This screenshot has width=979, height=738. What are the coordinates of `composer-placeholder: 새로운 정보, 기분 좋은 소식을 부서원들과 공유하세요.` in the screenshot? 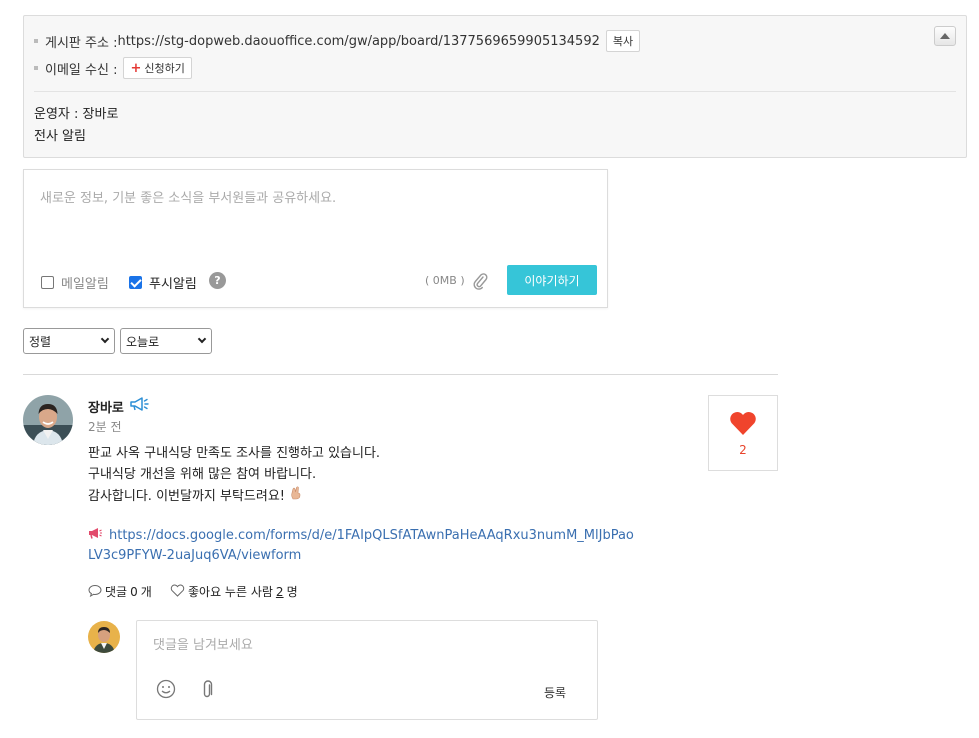 It's located at (188, 196).